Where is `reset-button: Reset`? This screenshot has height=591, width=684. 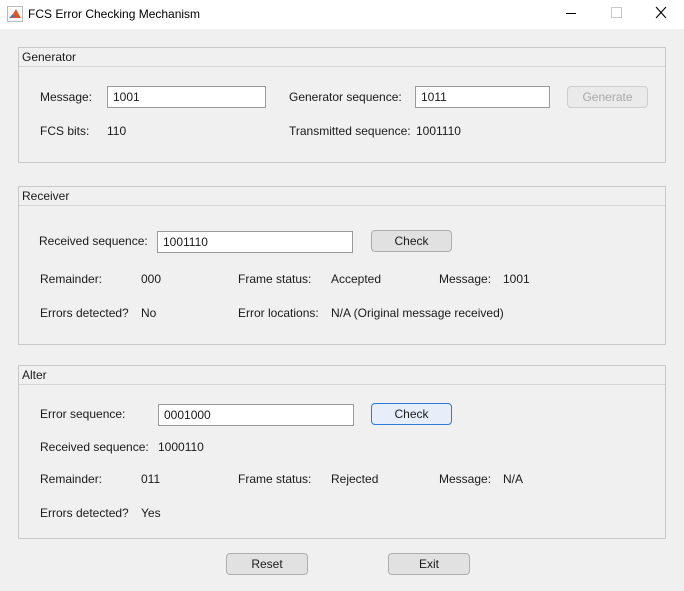
reset-button: Reset is located at coordinates (267, 564).